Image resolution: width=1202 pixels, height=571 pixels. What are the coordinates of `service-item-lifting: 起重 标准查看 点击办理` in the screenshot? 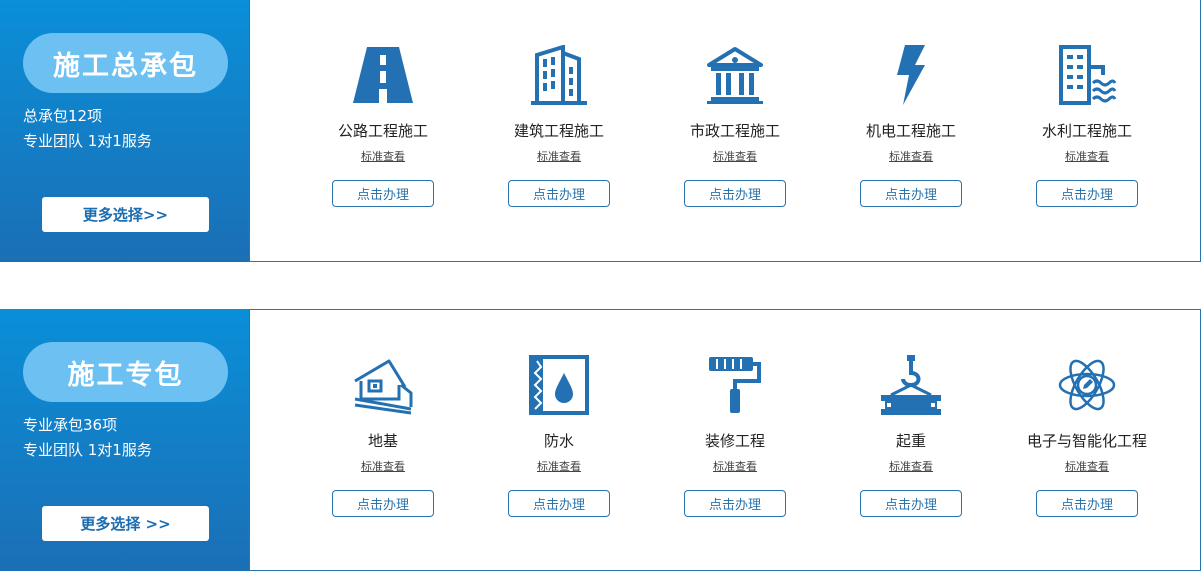 It's located at (911, 440).